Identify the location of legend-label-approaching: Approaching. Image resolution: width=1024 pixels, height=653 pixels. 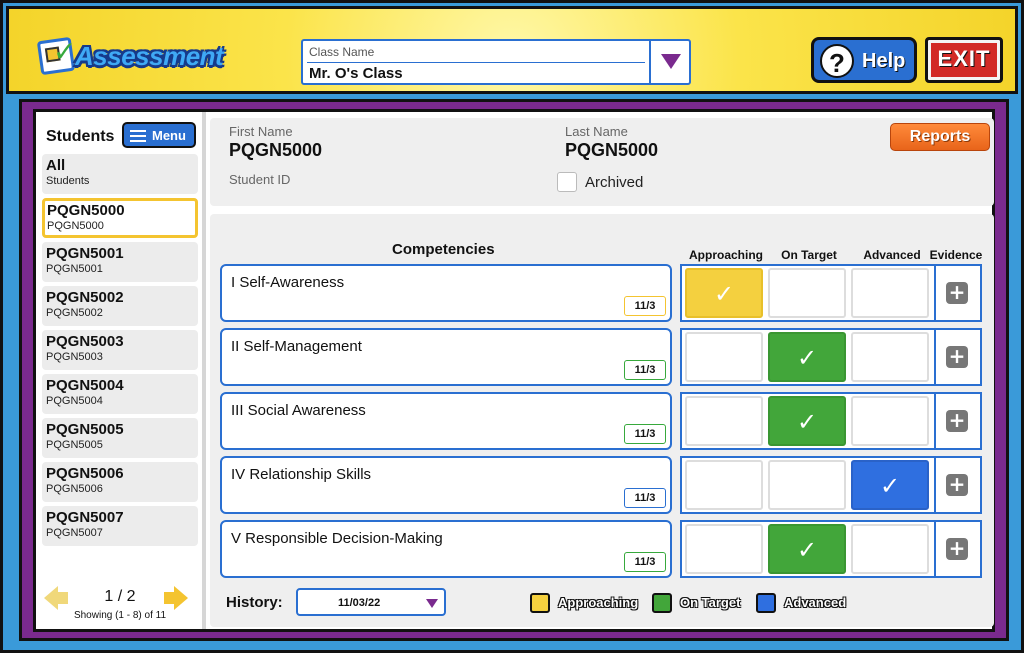
(598, 602).